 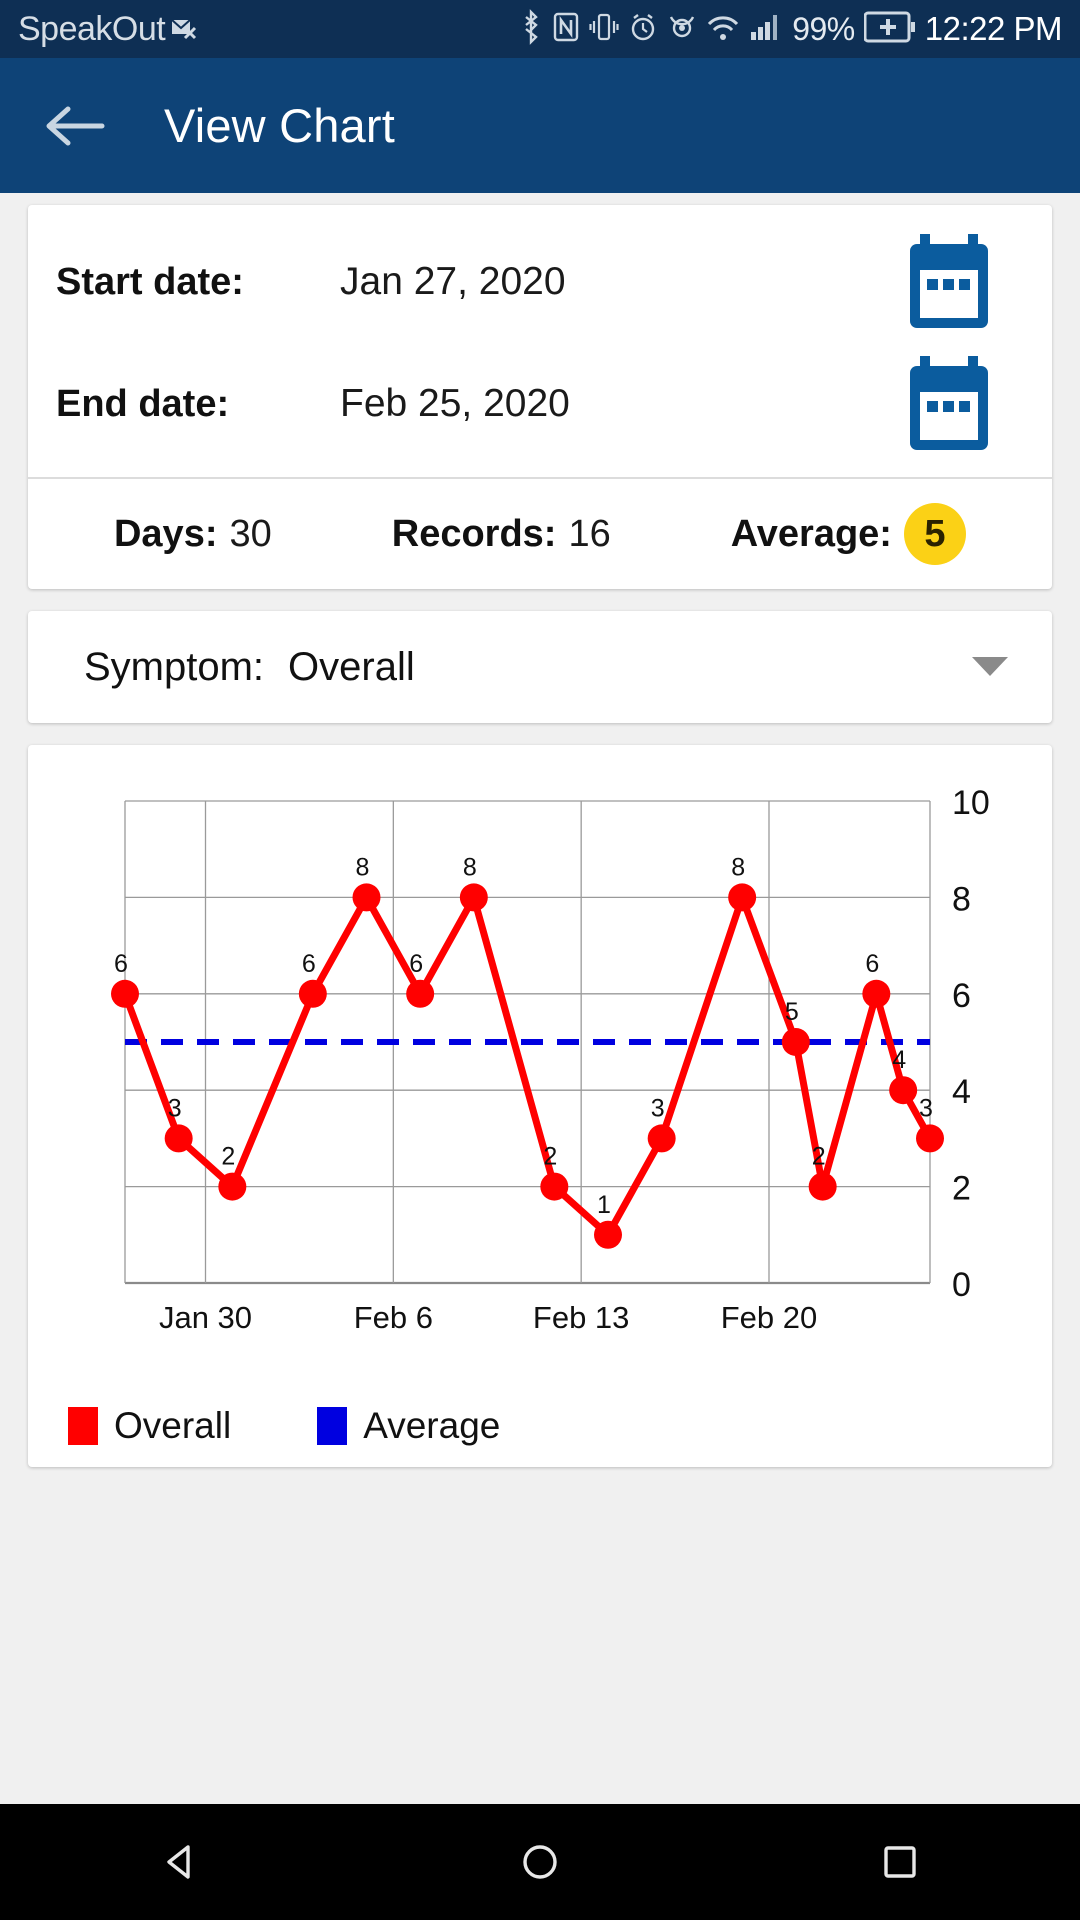 What do you see at coordinates (75, 126) in the screenshot?
I see `arrow-left-icon` at bounding box center [75, 126].